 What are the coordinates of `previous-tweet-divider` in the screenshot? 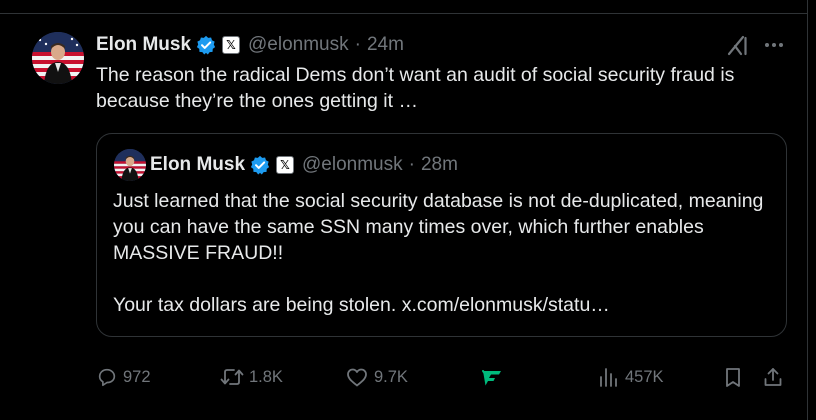 It's located at (404, 7).